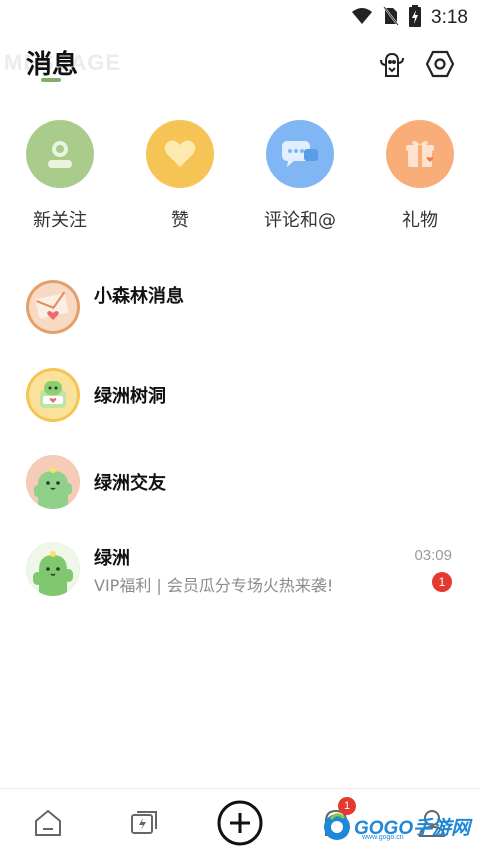 The image size is (480, 853). I want to click on header: MESSAGE 消息, so click(240, 63).